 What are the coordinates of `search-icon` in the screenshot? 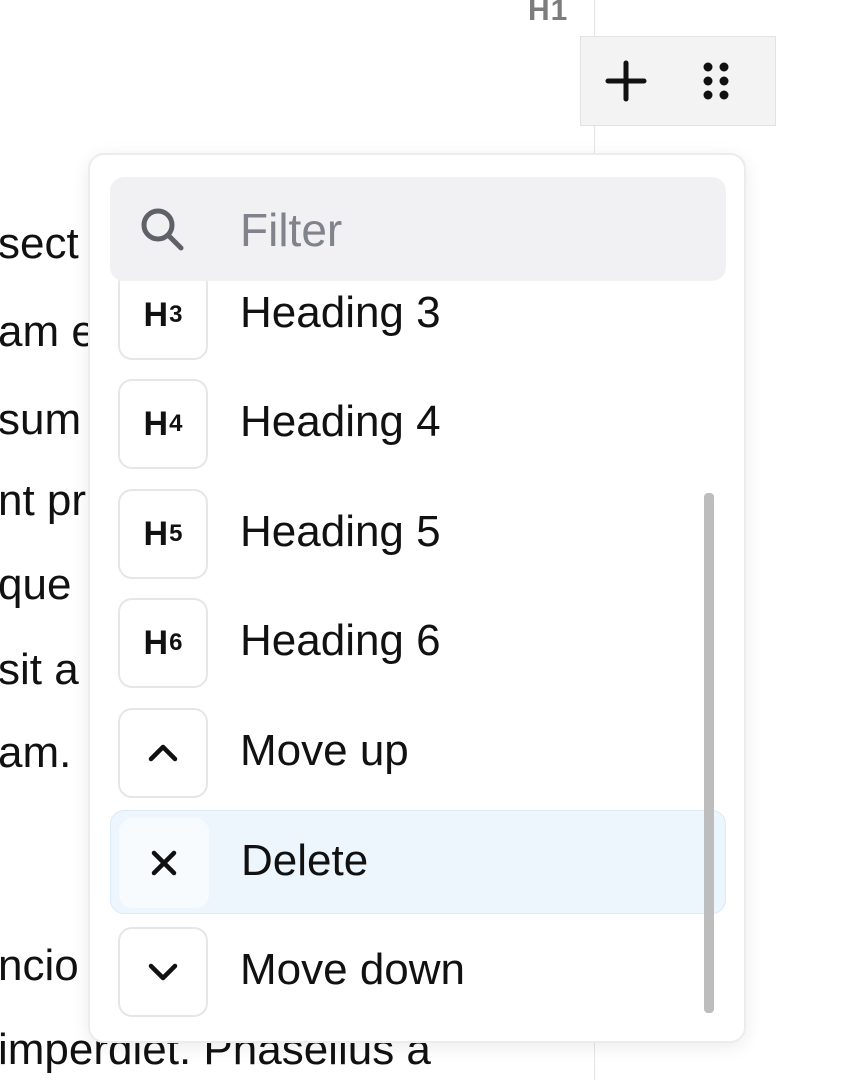 It's located at (162, 229).